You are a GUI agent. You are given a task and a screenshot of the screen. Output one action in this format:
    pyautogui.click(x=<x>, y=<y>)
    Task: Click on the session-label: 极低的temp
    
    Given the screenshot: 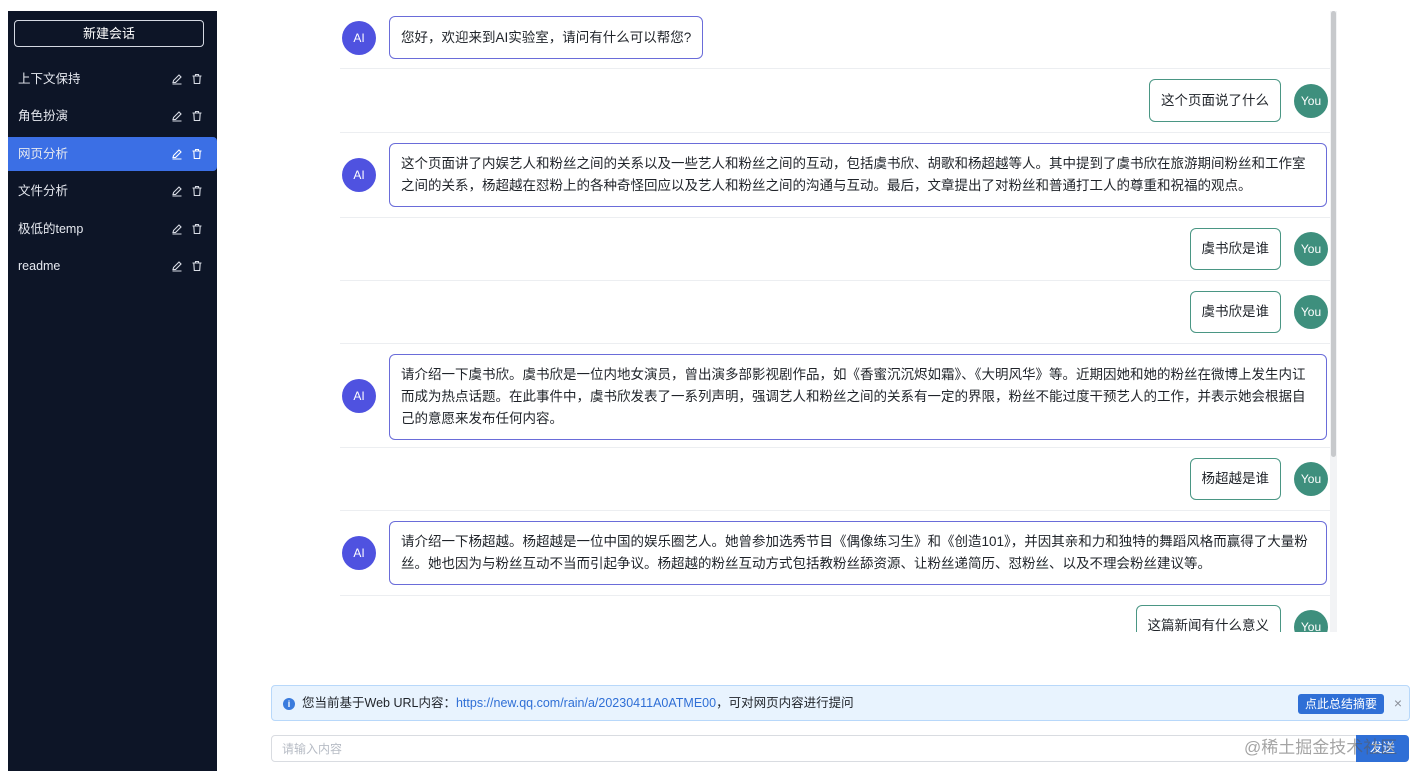 What is the action you would take?
    pyautogui.click(x=51, y=228)
    